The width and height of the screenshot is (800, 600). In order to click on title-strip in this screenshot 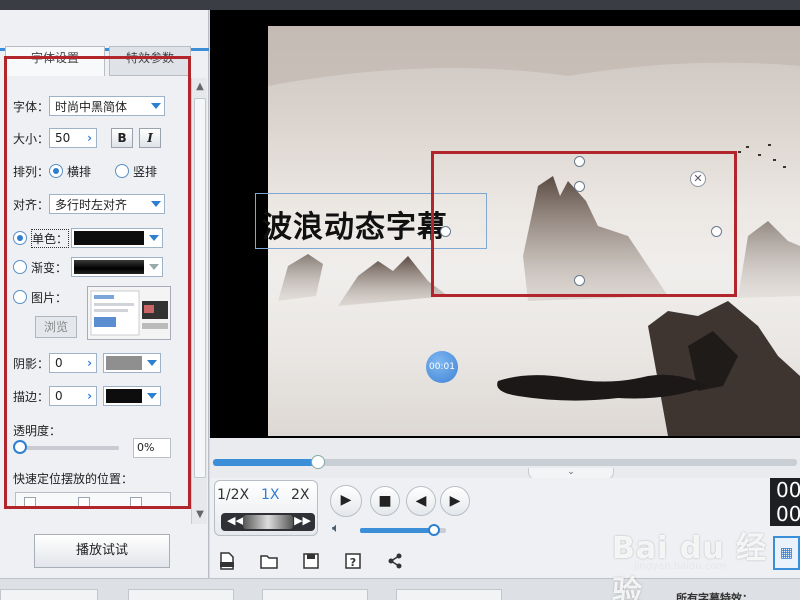, I will do `click(400, 5)`.